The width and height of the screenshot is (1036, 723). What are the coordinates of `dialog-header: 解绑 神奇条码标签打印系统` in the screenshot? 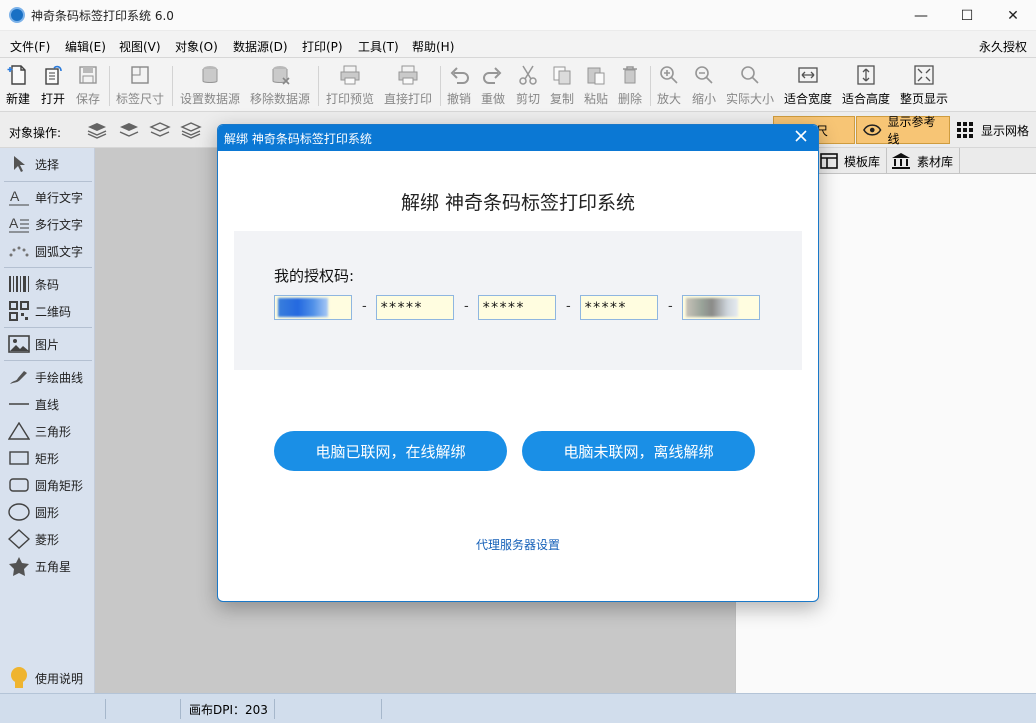 It's located at (518, 138).